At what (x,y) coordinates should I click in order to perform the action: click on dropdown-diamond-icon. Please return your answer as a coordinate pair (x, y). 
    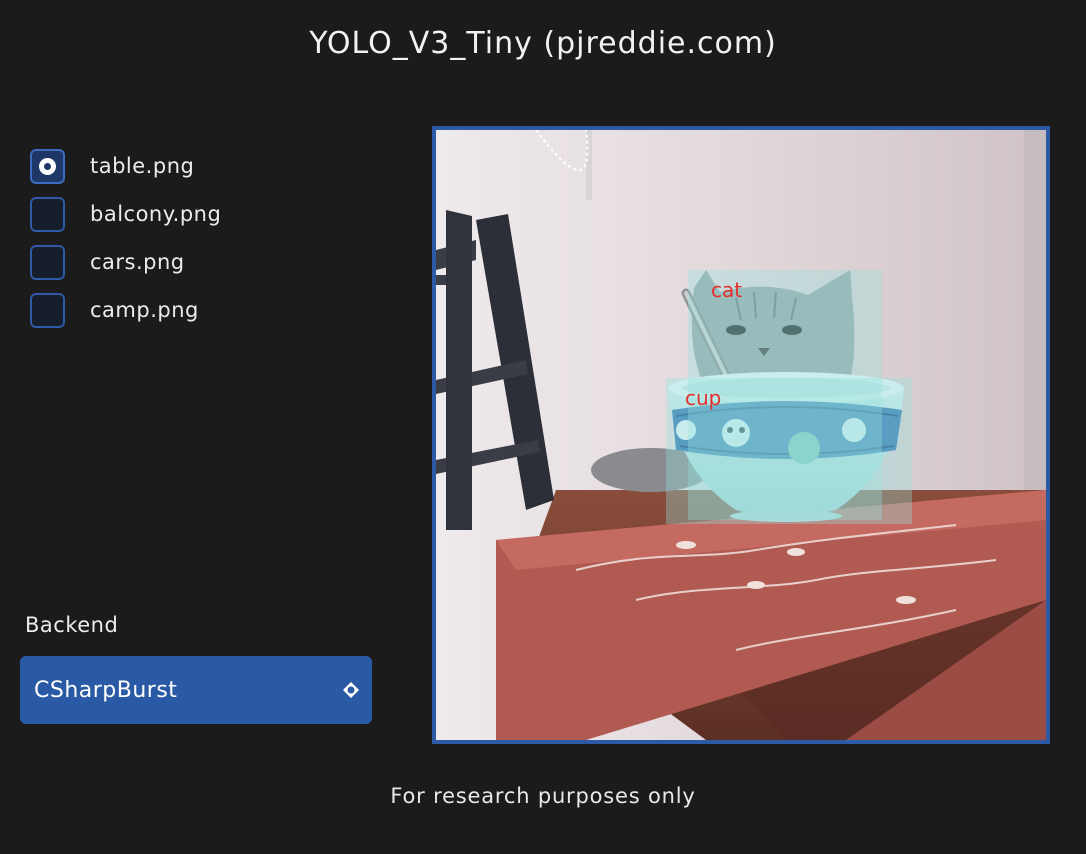
    Looking at the image, I should click on (351, 690).